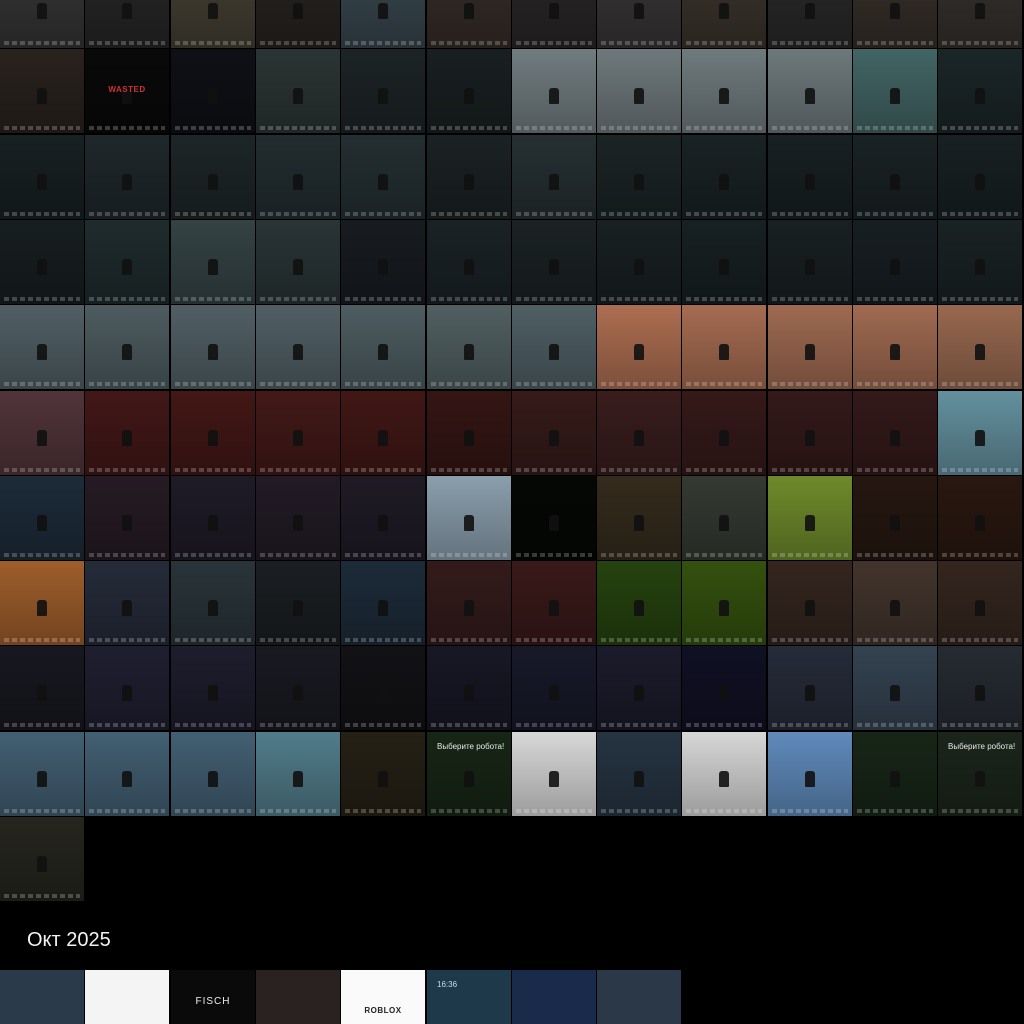 The width and height of the screenshot is (1024, 1024). Describe the element at coordinates (469, 997) in the screenshot. I see `thumbnail: 16:36` at that location.